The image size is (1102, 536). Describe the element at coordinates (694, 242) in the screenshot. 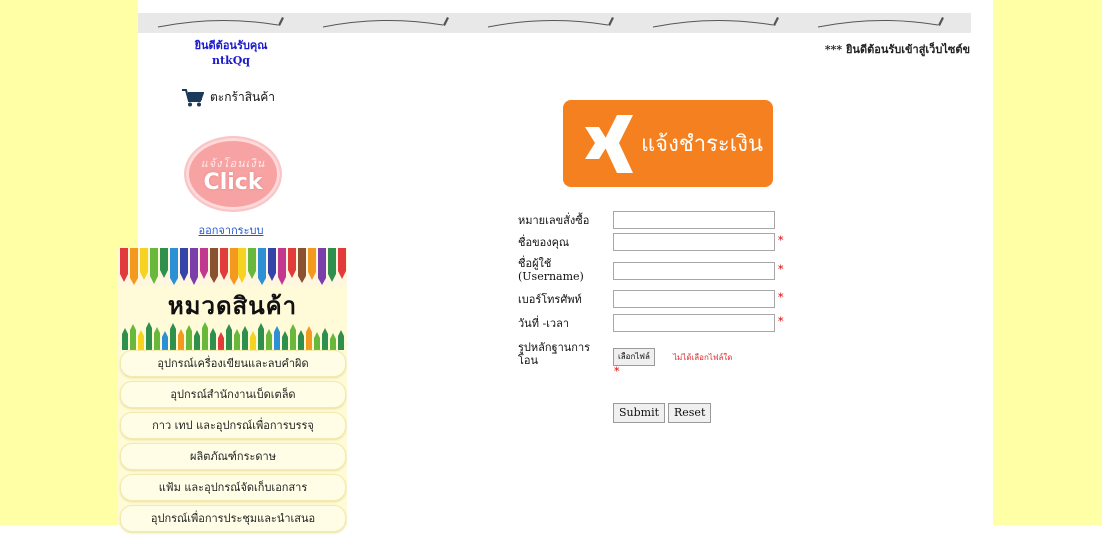

I see `your-name-input` at that location.